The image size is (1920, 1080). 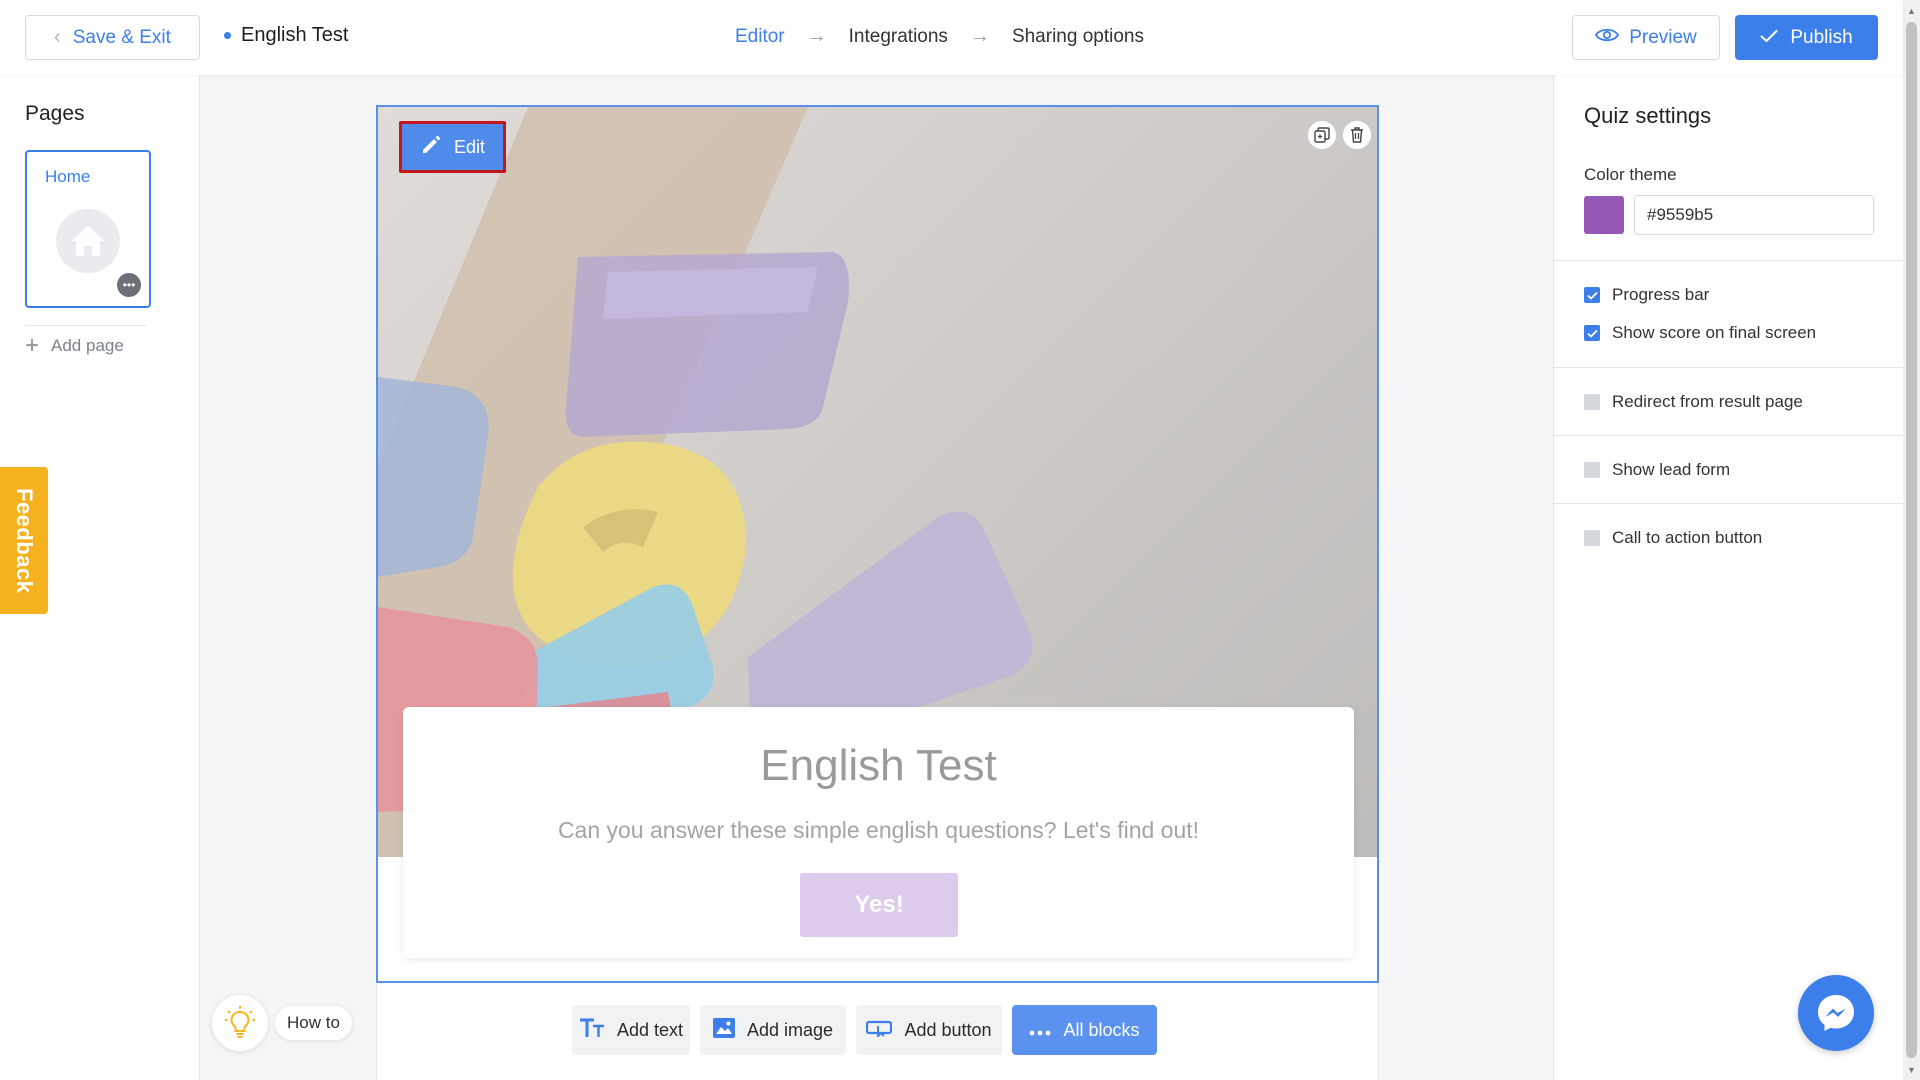 What do you see at coordinates (1661, 294) in the screenshot?
I see `option-label: Progress bar` at bounding box center [1661, 294].